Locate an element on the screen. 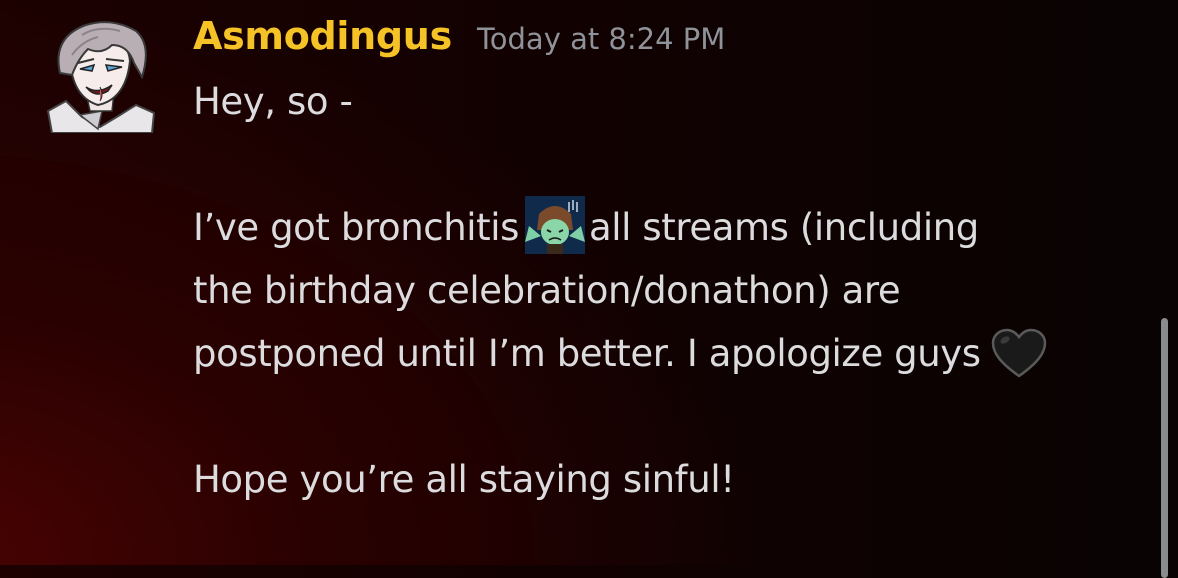 The width and height of the screenshot is (1178, 578). message-timestamp: Today at 8:24 PM is located at coordinates (601, 39).